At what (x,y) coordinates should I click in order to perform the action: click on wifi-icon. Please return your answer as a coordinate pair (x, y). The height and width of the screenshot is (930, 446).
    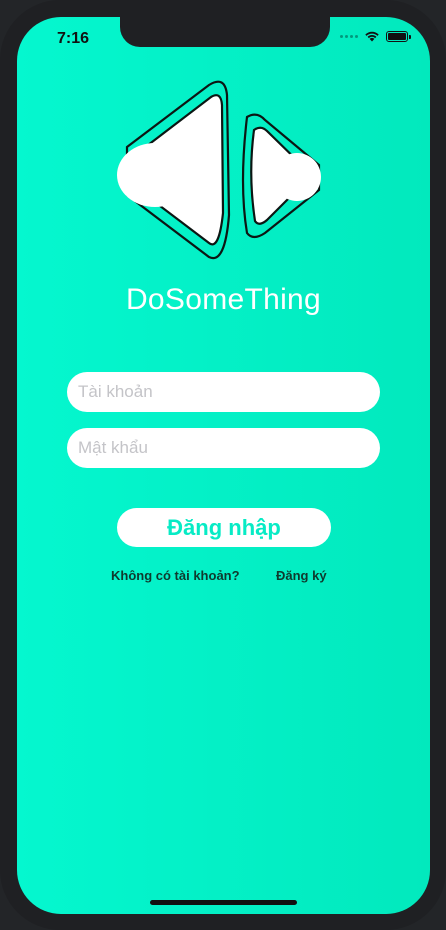
    Looking at the image, I should click on (372, 36).